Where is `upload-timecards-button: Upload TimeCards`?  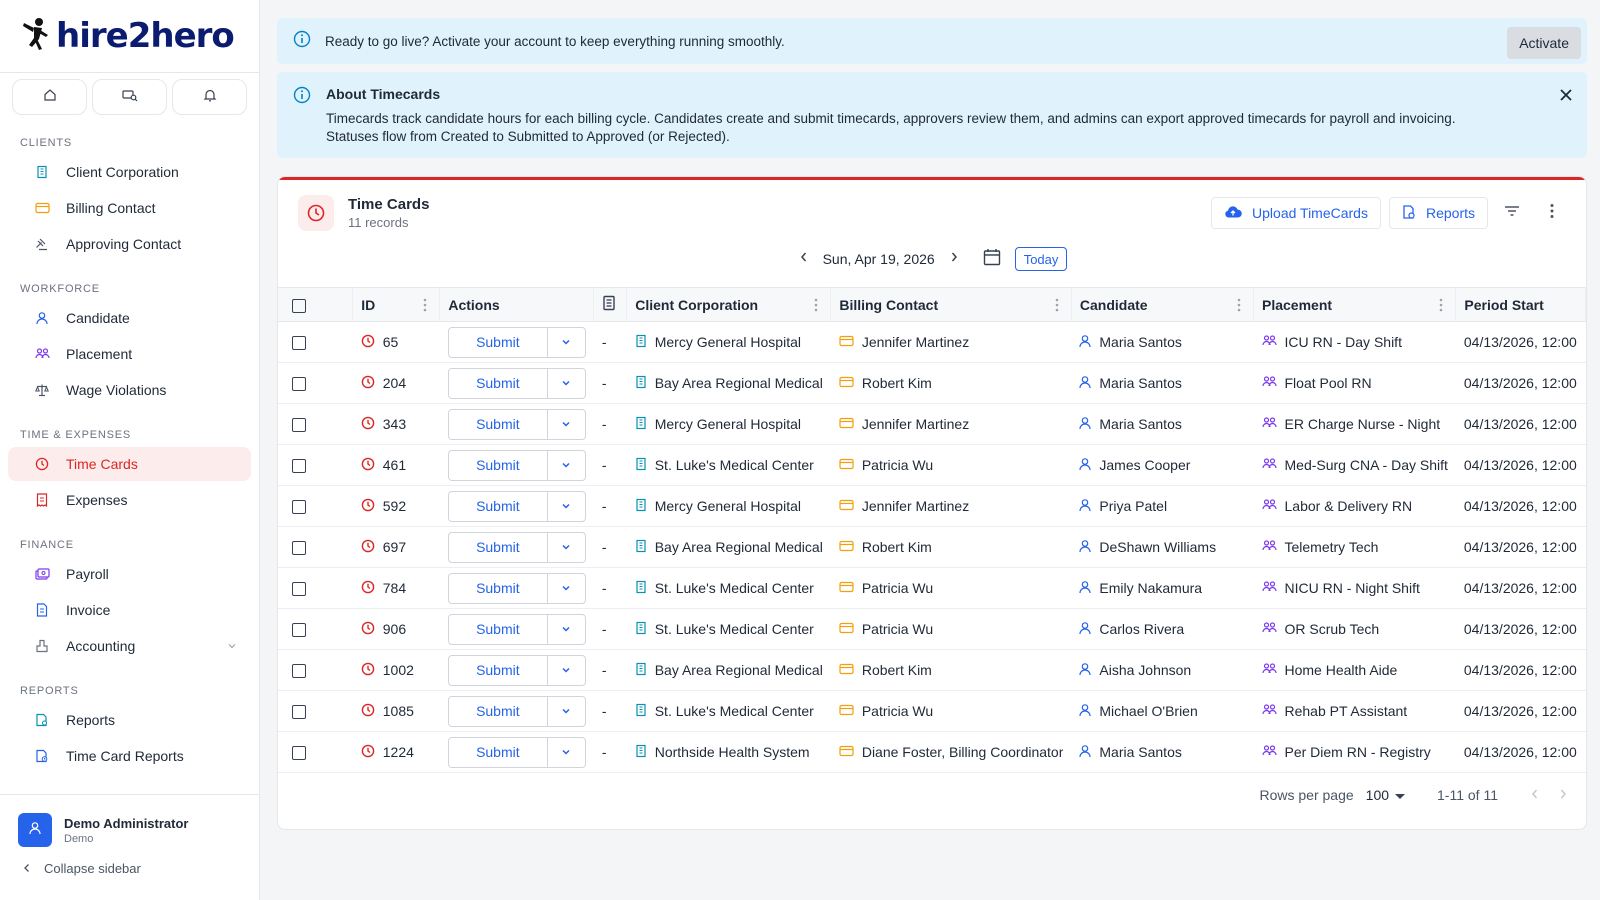
upload-timecards-button: Upload TimeCards is located at coordinates (1296, 213).